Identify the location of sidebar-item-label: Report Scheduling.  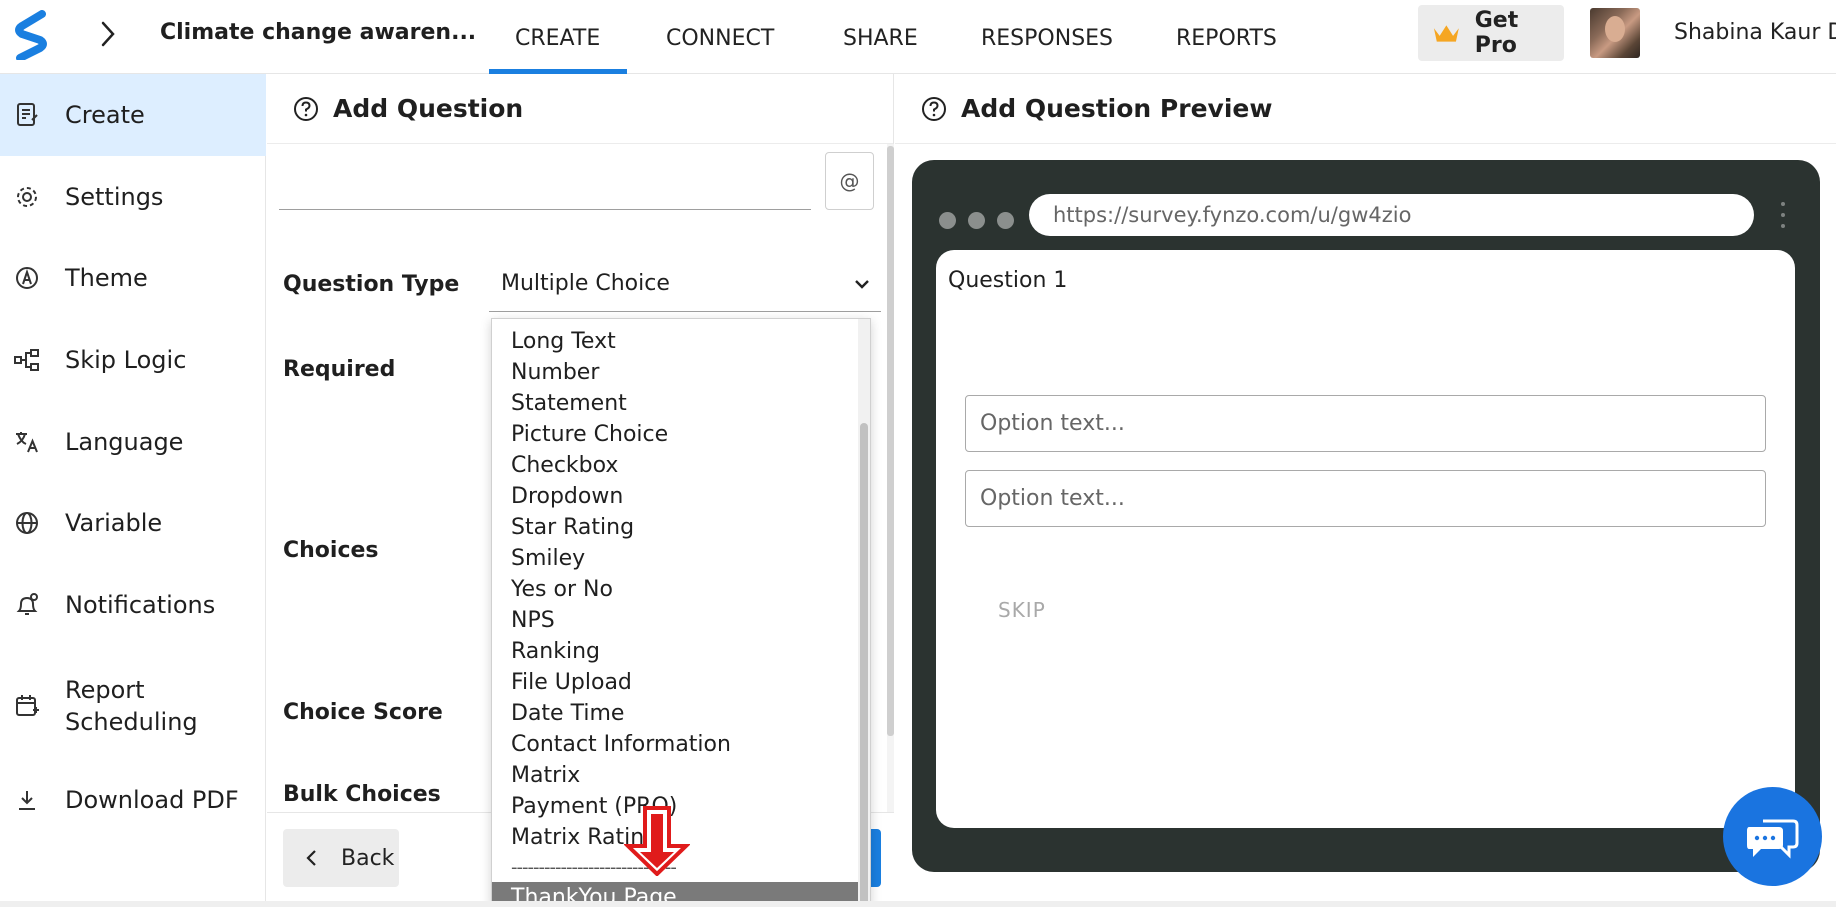
(131, 706).